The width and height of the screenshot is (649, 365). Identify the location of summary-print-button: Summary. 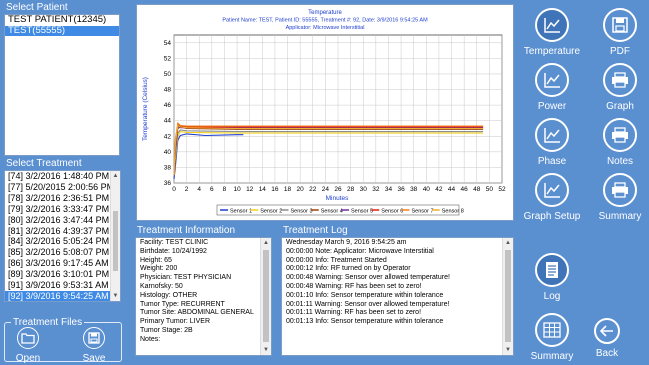
(619, 197).